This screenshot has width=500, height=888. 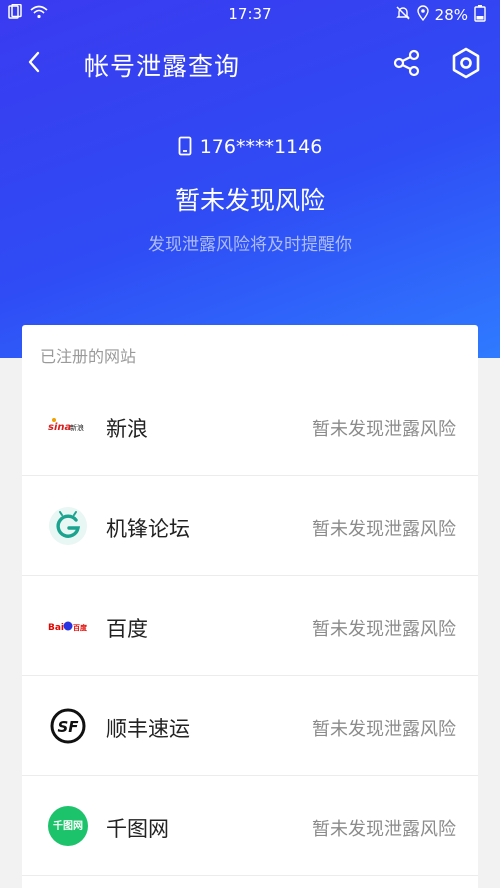 I want to click on status-bar: 17:37 28%, so click(x=250, y=14).